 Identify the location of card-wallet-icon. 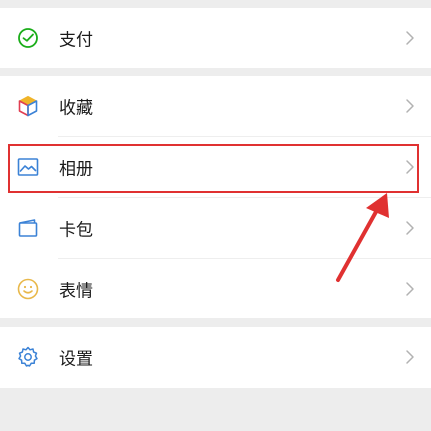
(28, 228).